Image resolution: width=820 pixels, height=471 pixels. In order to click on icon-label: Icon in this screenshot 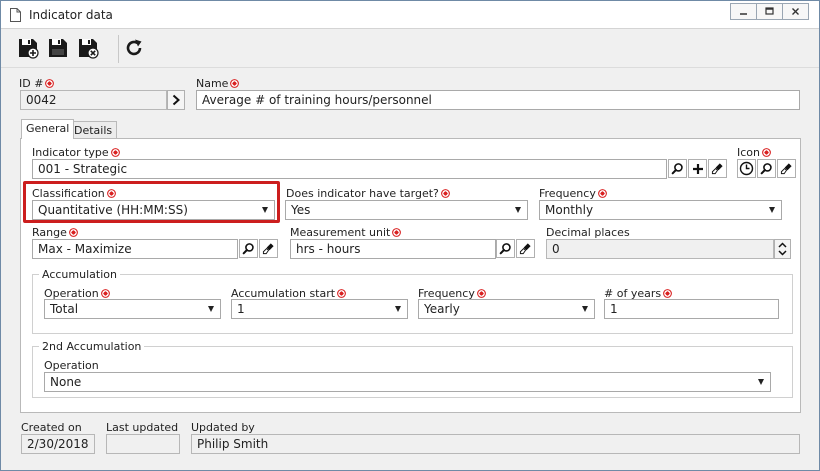, I will do `click(748, 152)`.